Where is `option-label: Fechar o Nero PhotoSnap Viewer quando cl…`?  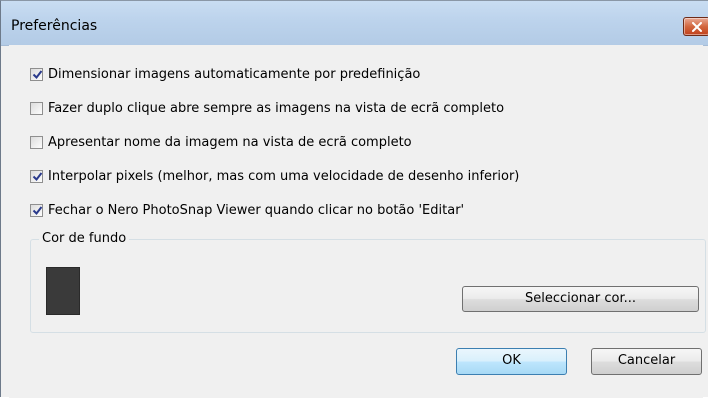 option-label: Fechar o Nero PhotoSnap Viewer quando cl… is located at coordinates (256, 210).